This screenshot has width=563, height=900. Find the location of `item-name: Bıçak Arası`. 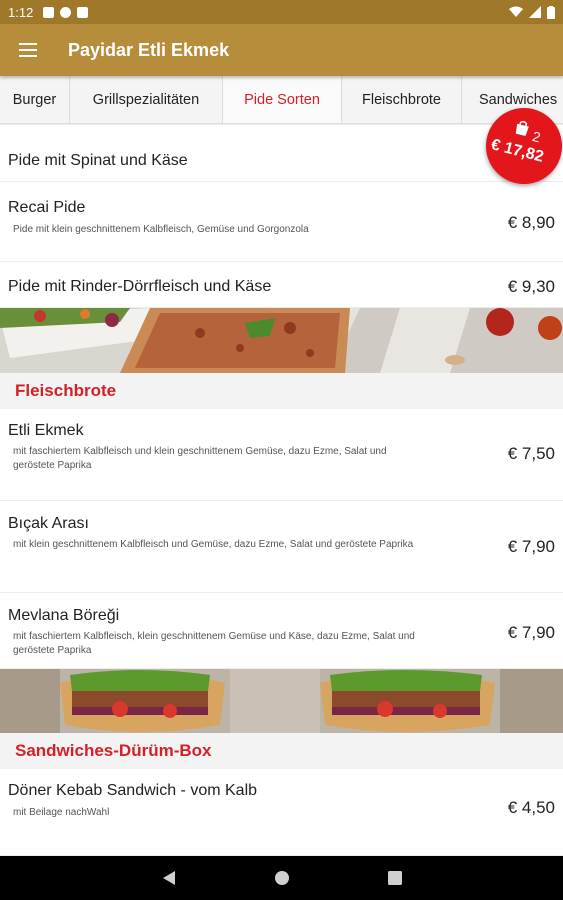

item-name: Bıçak Arası is located at coordinates (48, 523).